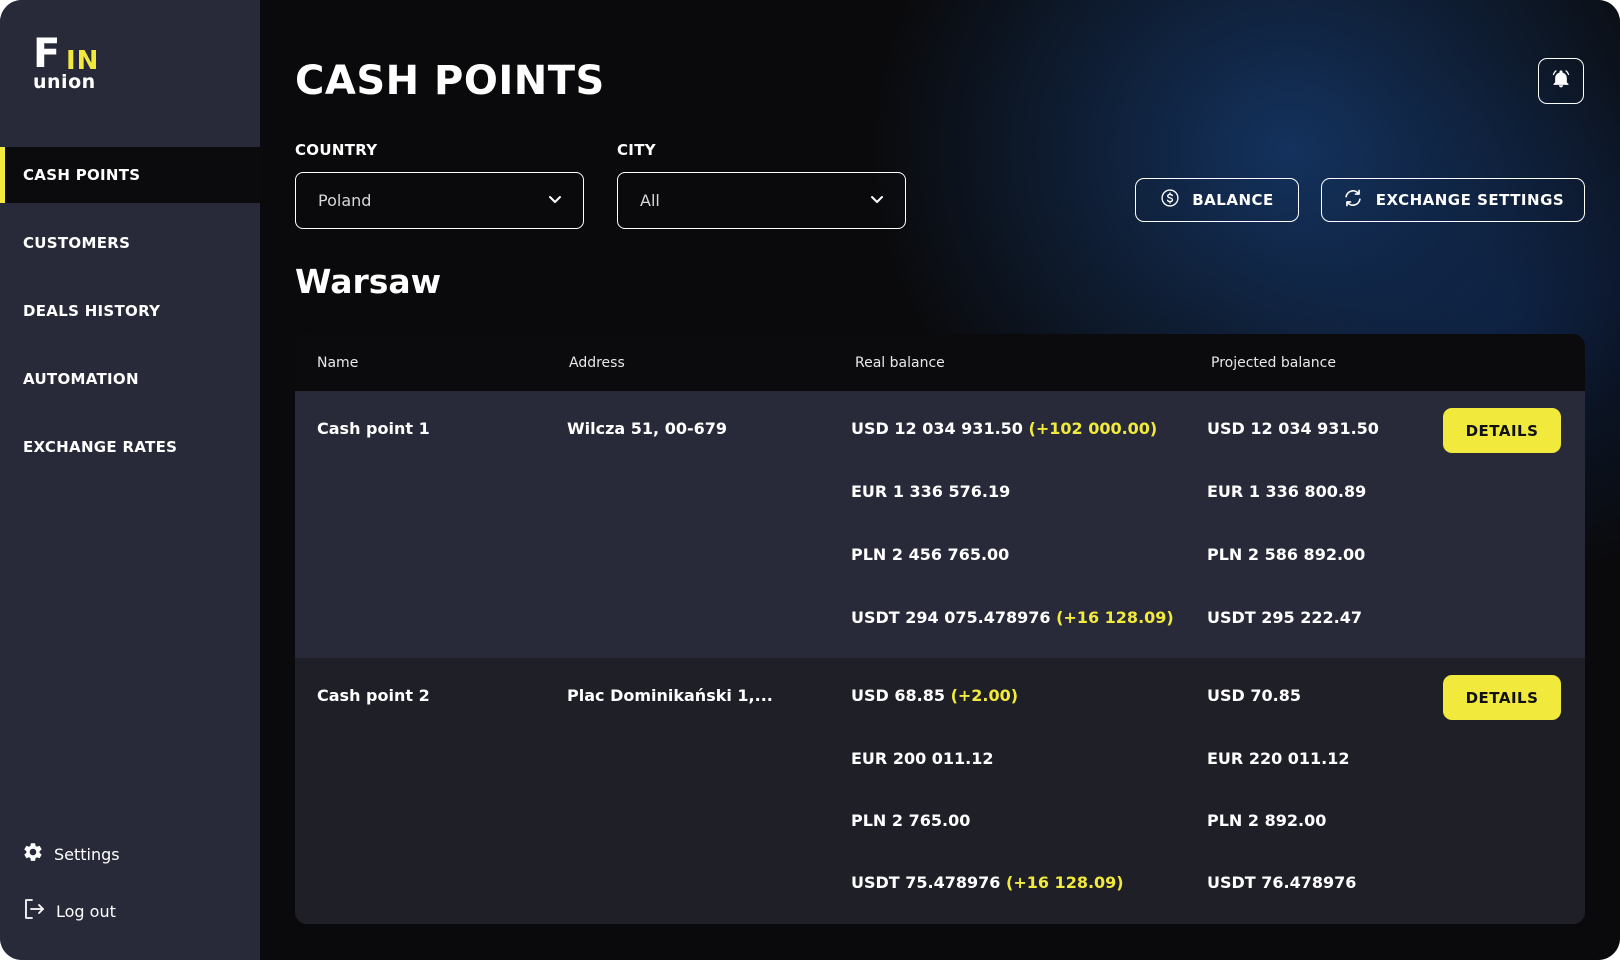 The height and width of the screenshot is (960, 1620). Describe the element at coordinates (373, 695) in the screenshot. I see `cash-point-name: Cash point 2` at that location.